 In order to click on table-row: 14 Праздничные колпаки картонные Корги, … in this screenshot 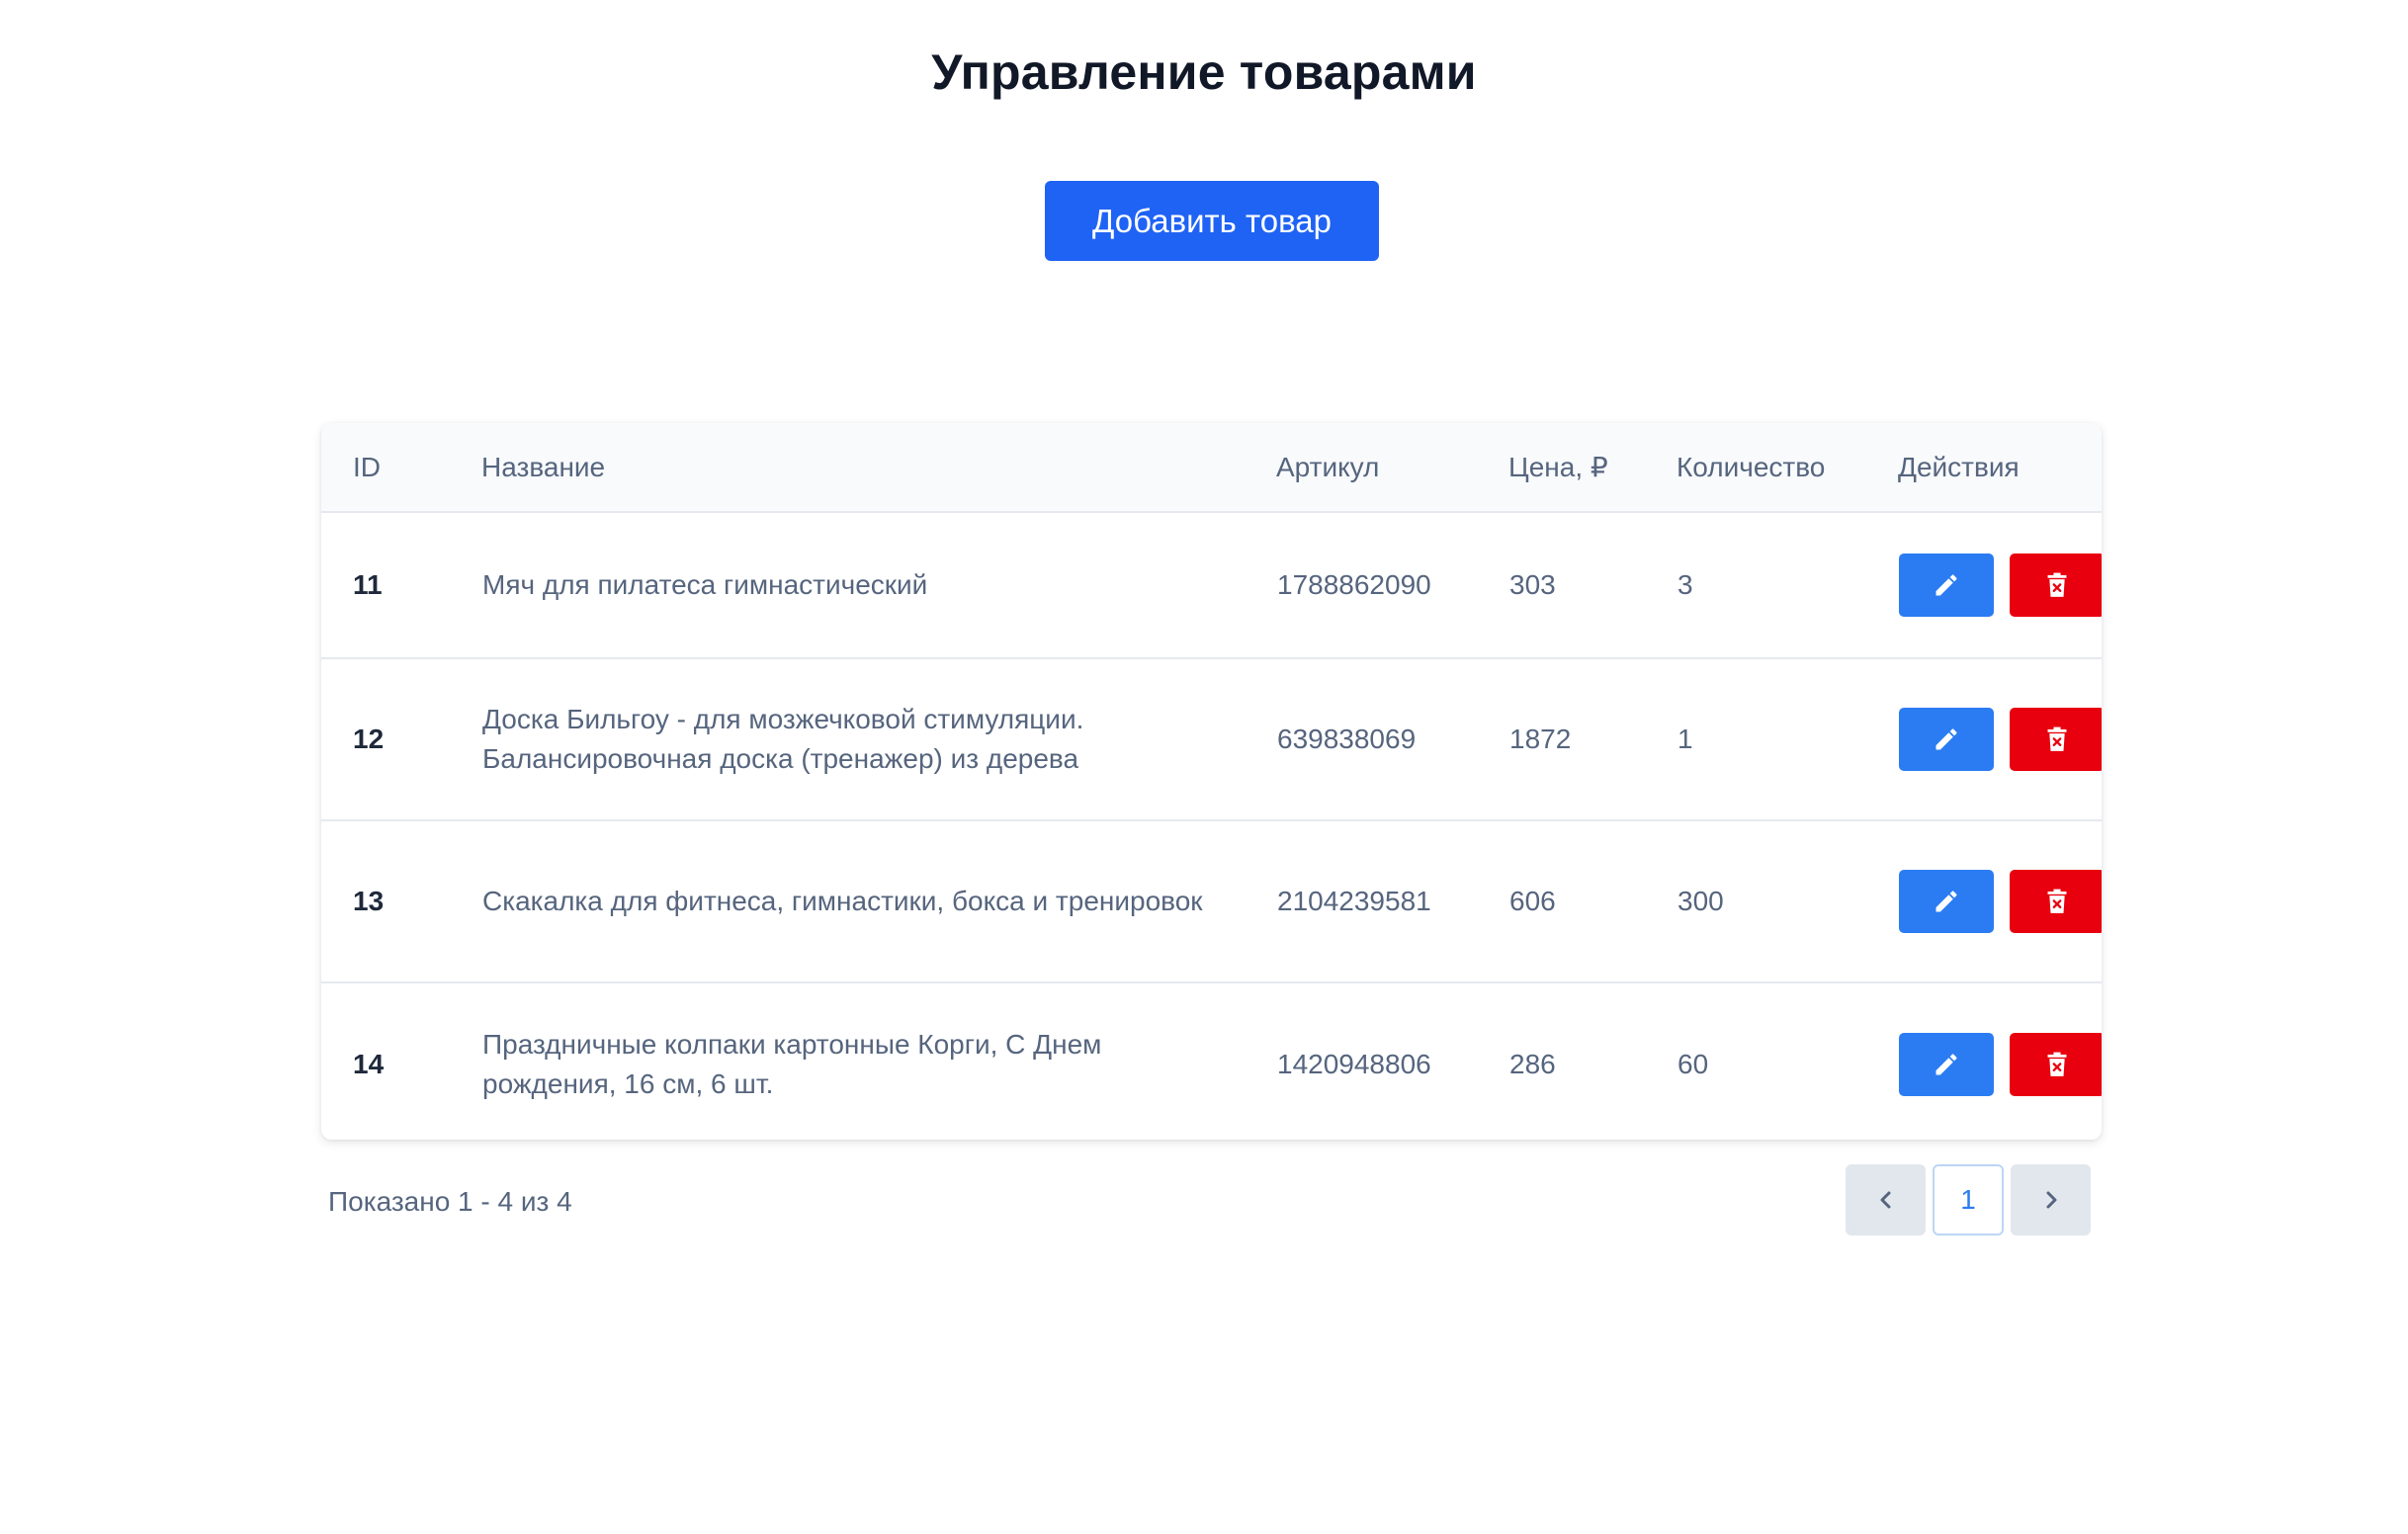, I will do `click(1211, 1061)`.